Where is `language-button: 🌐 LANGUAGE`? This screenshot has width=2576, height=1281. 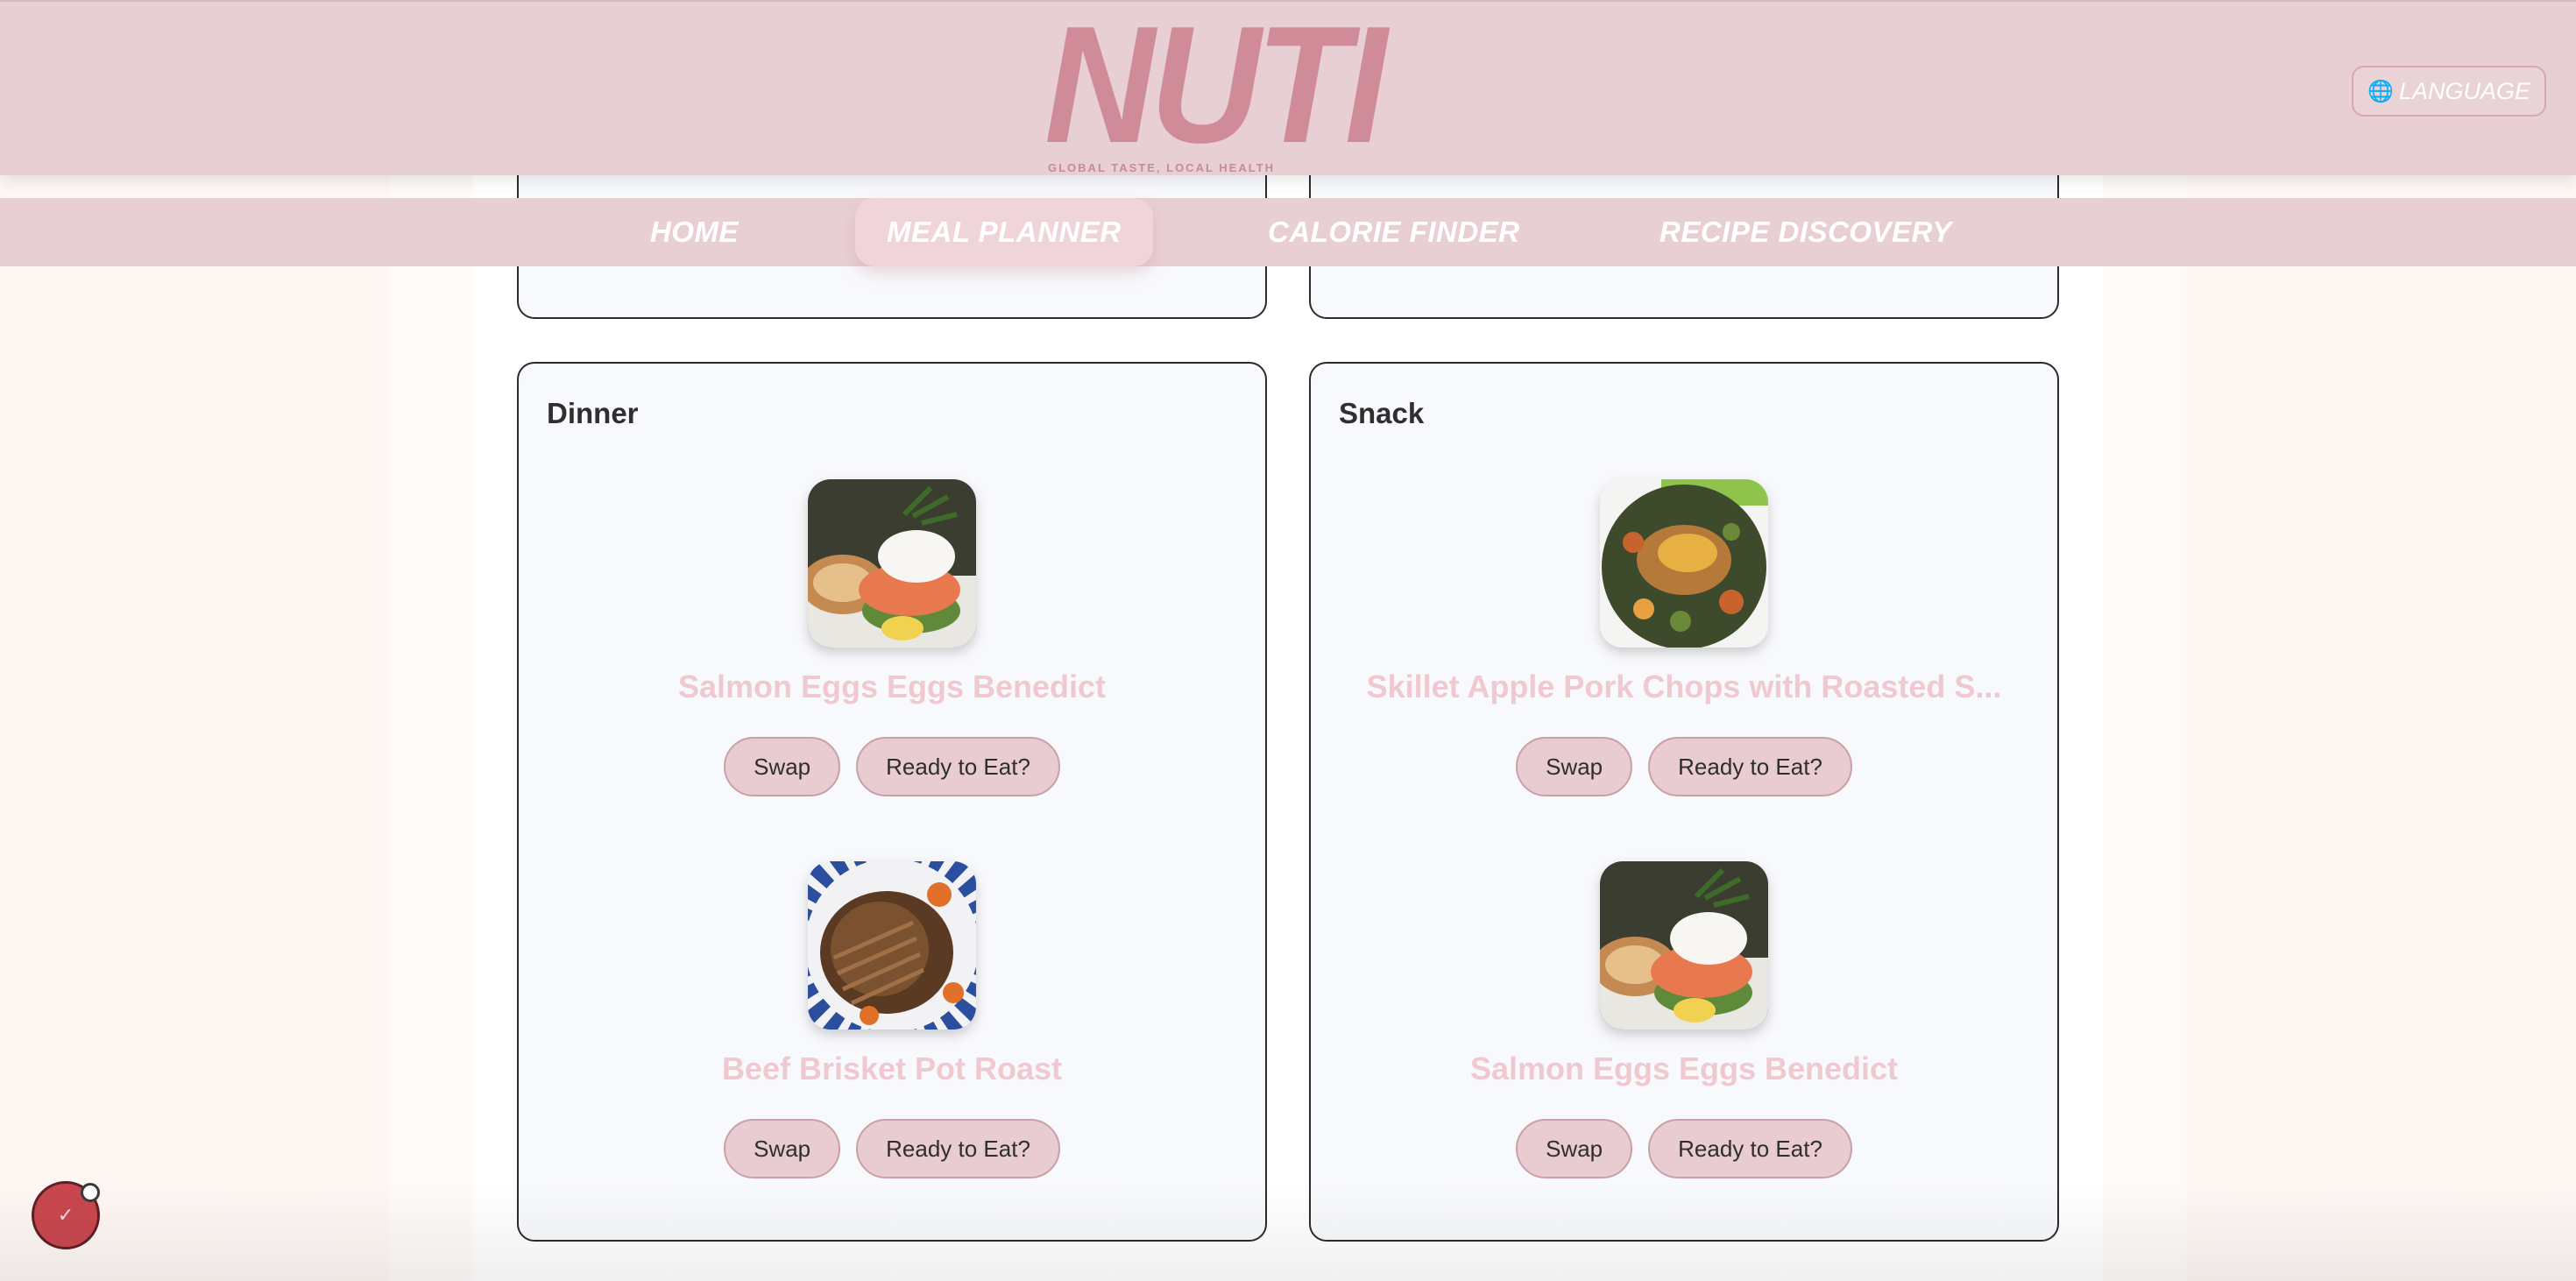 language-button: 🌐 LANGUAGE is located at coordinates (2449, 91).